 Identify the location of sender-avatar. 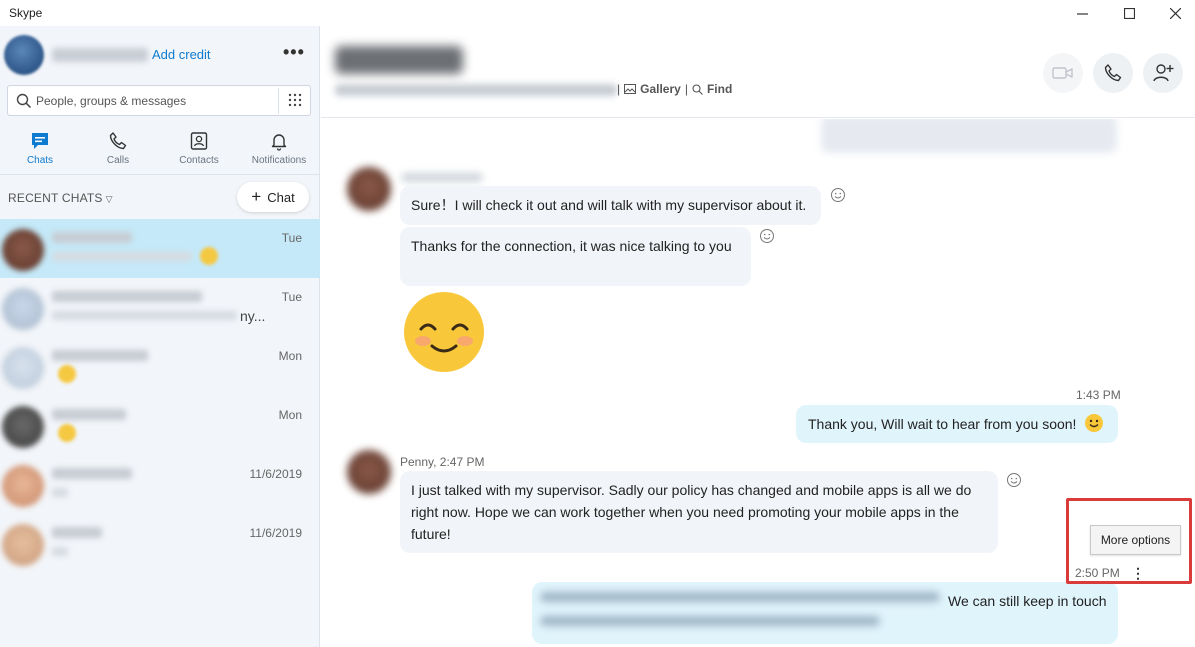
(369, 189).